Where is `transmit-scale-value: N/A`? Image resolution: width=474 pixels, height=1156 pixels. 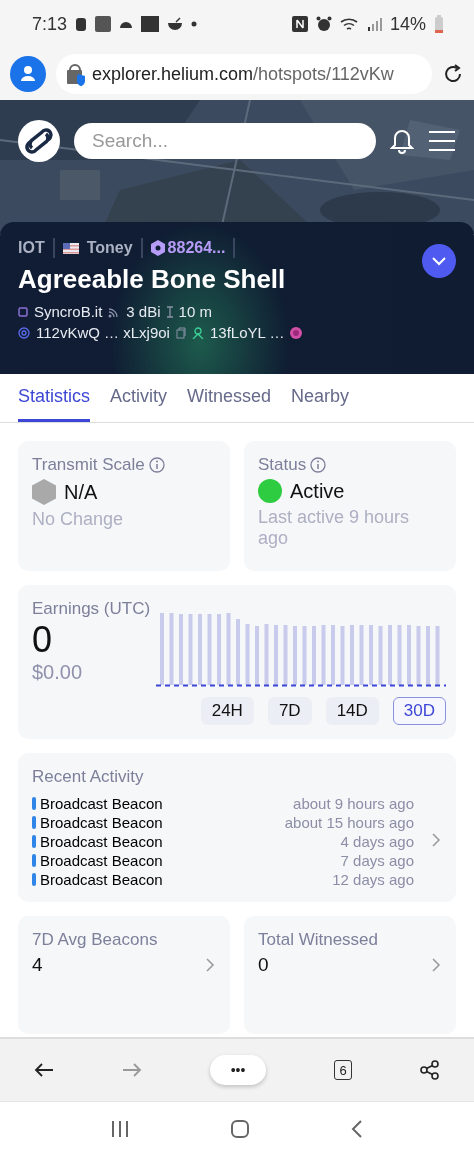
transmit-scale-value: N/A is located at coordinates (81, 492).